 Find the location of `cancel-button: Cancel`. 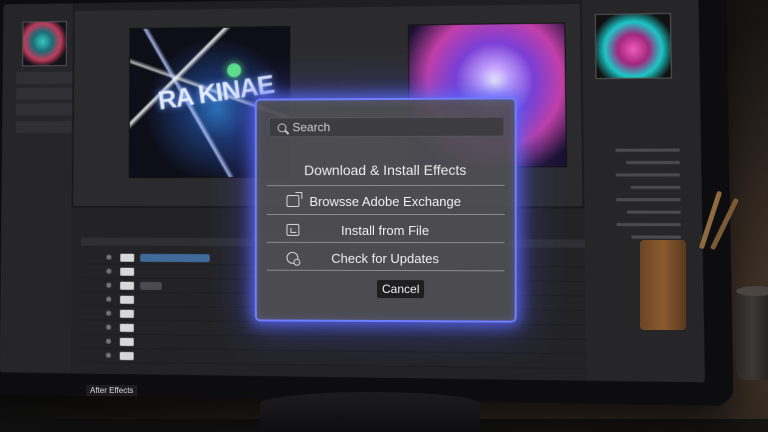

cancel-button: Cancel is located at coordinates (400, 289).